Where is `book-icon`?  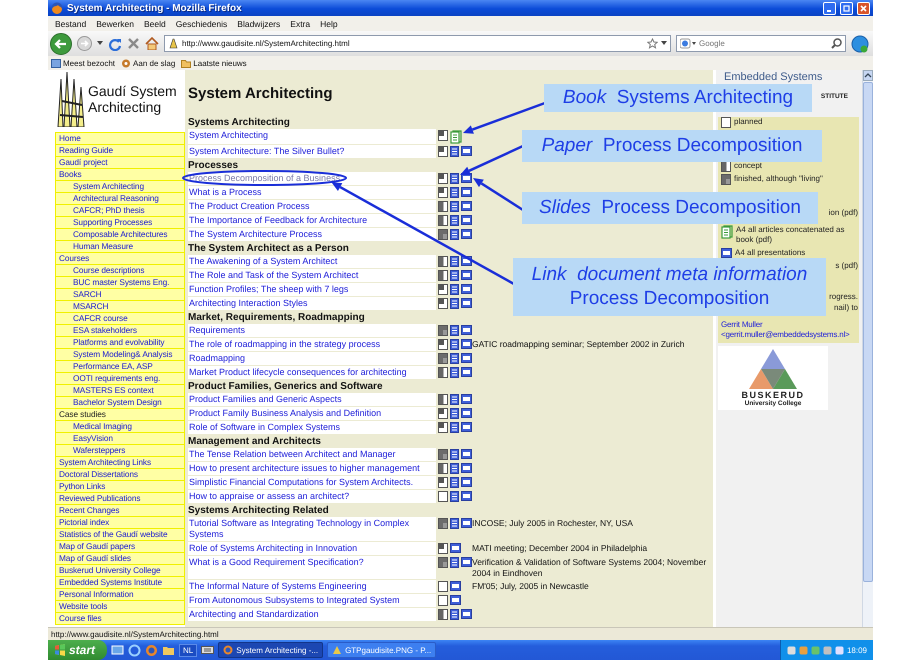
book-icon is located at coordinates (727, 232).